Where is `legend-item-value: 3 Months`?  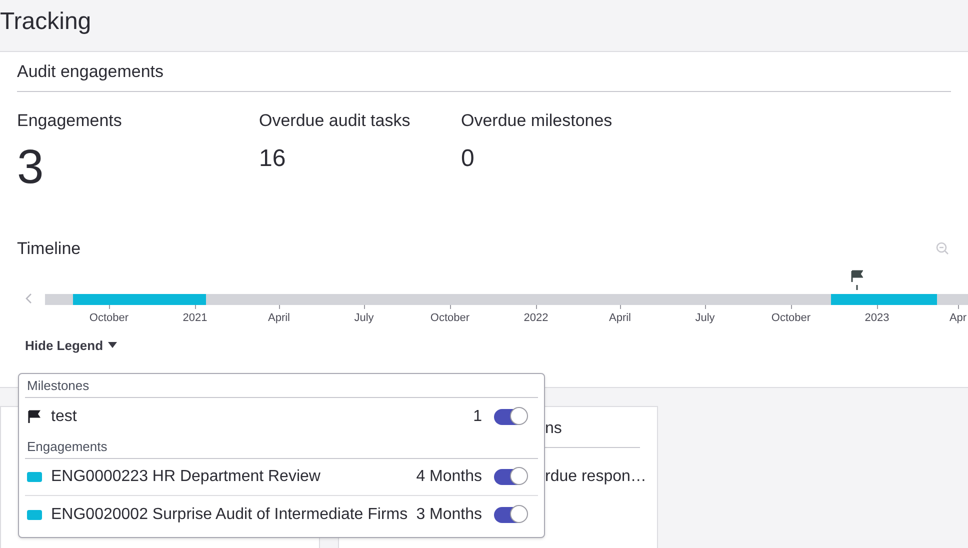
legend-item-value: 3 Months is located at coordinates (449, 514).